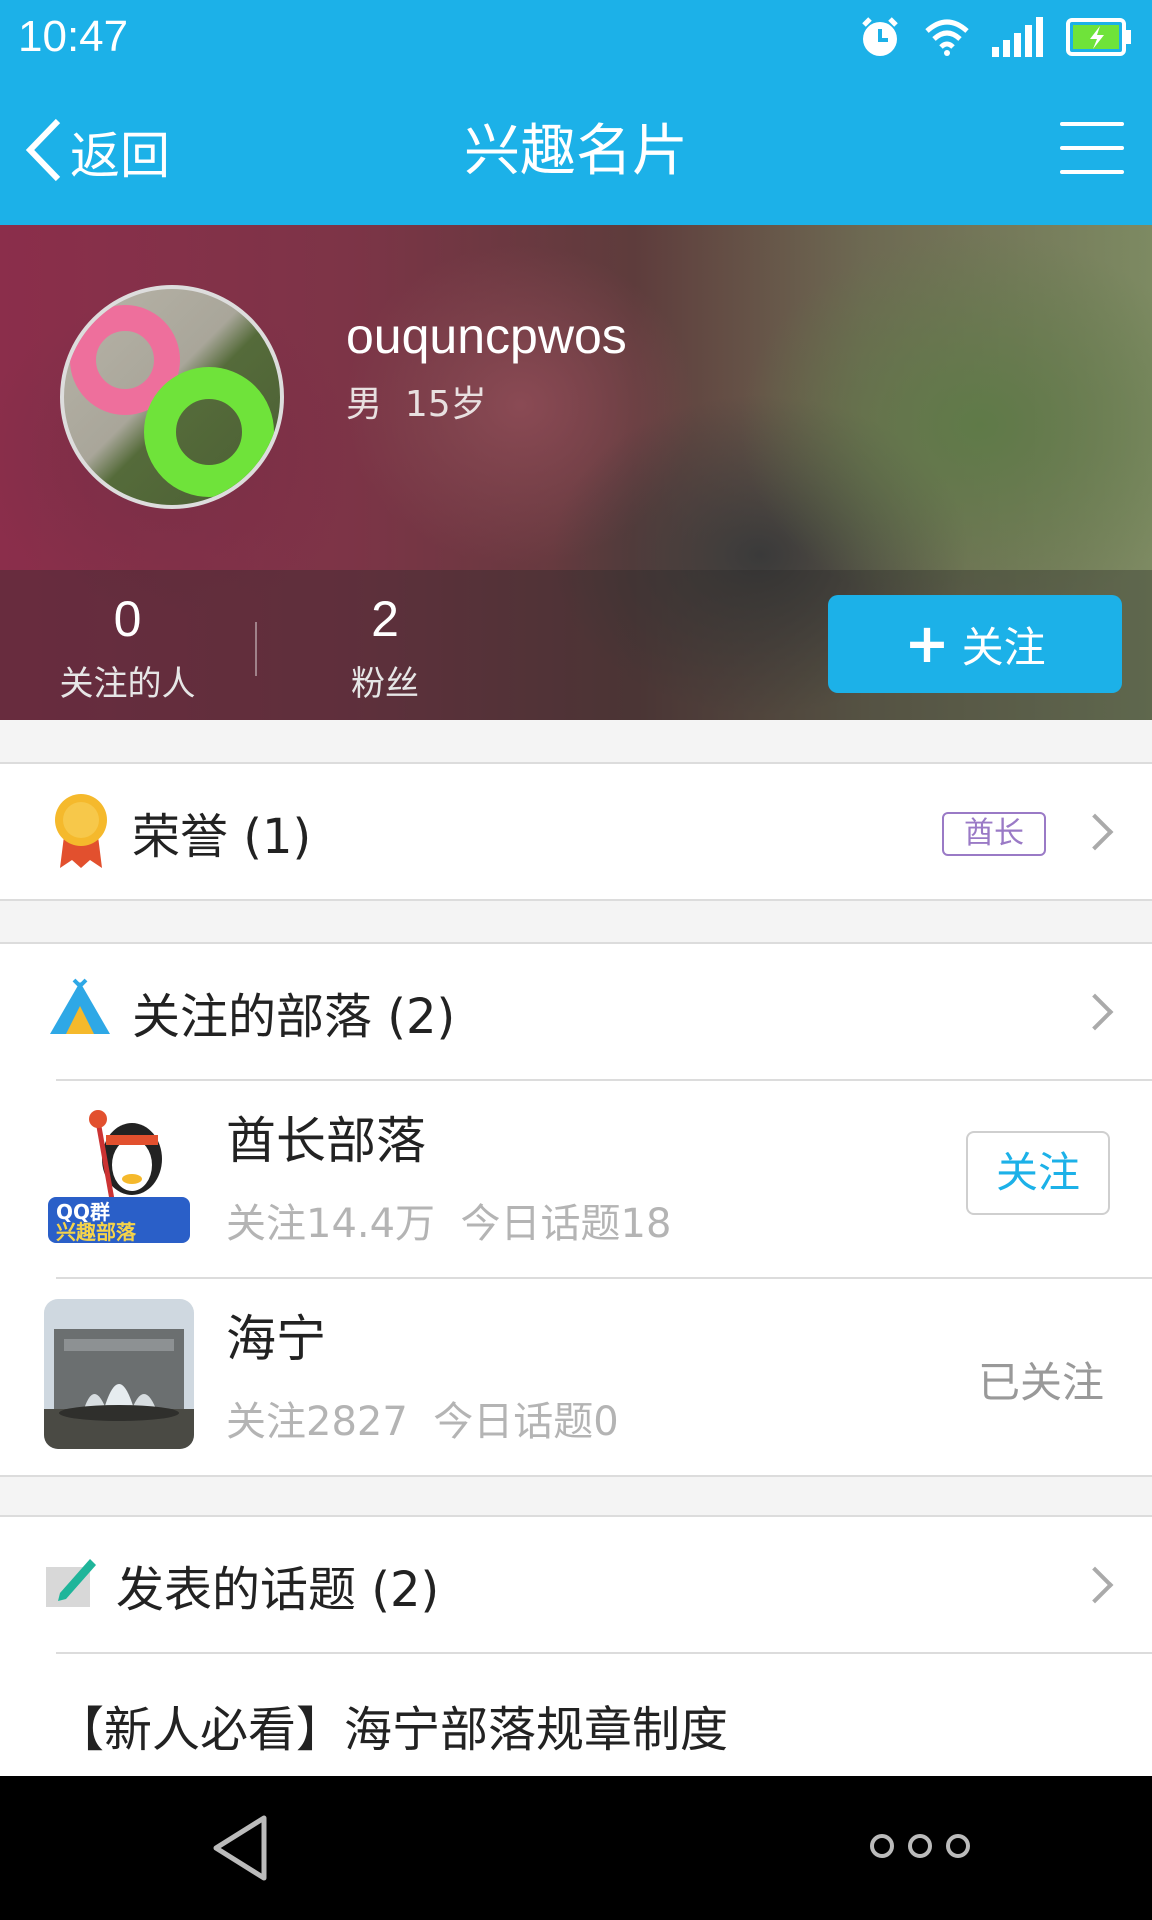 The height and width of the screenshot is (1920, 1152). What do you see at coordinates (222, 836) in the screenshot?
I see `honor-label: 荣誉 (1)` at bounding box center [222, 836].